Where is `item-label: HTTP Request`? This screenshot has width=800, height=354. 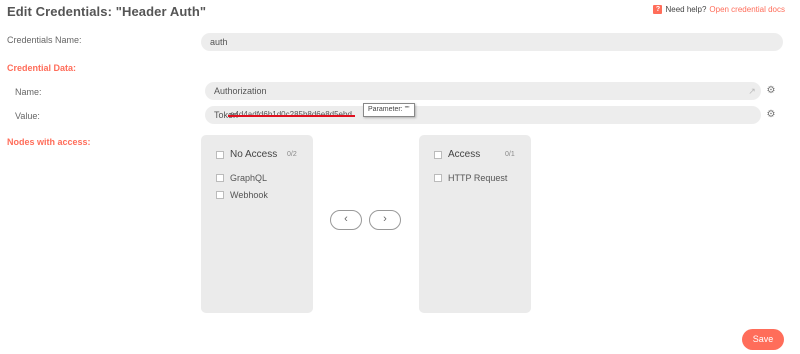 item-label: HTTP Request is located at coordinates (478, 178).